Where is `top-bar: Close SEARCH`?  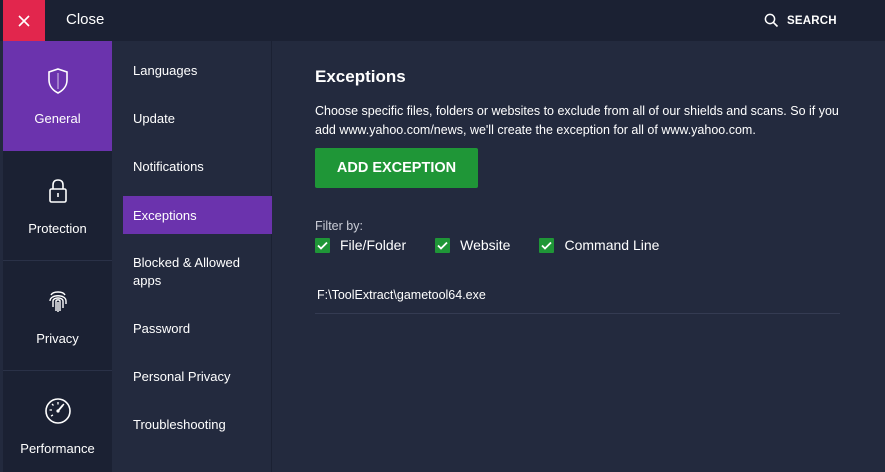
top-bar: Close SEARCH is located at coordinates (442, 20).